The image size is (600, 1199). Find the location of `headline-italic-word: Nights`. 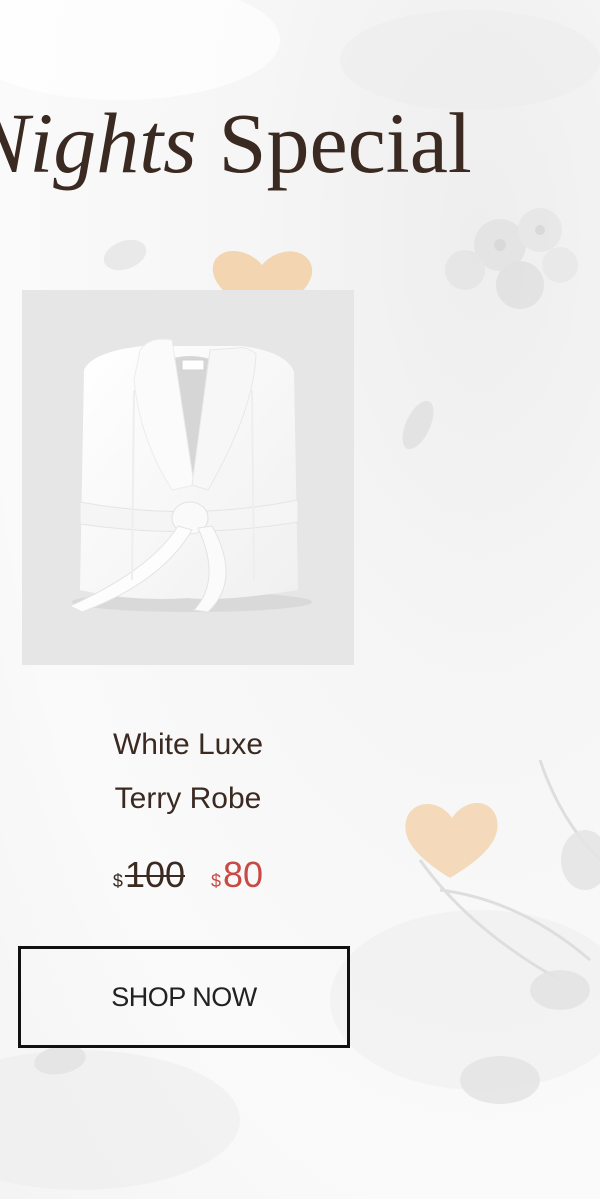

headline-italic-word: Nights is located at coordinates (98, 143).